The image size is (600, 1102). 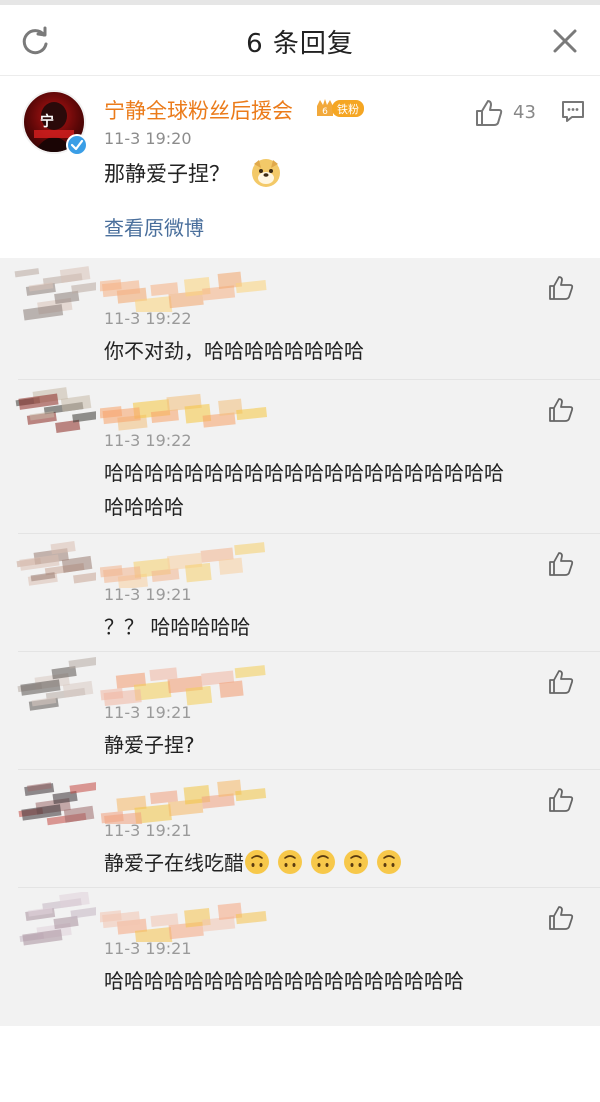 I want to click on reply-item: 11-3 19:21 哈哈哈哈哈哈哈哈哈哈哈哈哈哈哈哈哈哈, so click(x=300, y=957).